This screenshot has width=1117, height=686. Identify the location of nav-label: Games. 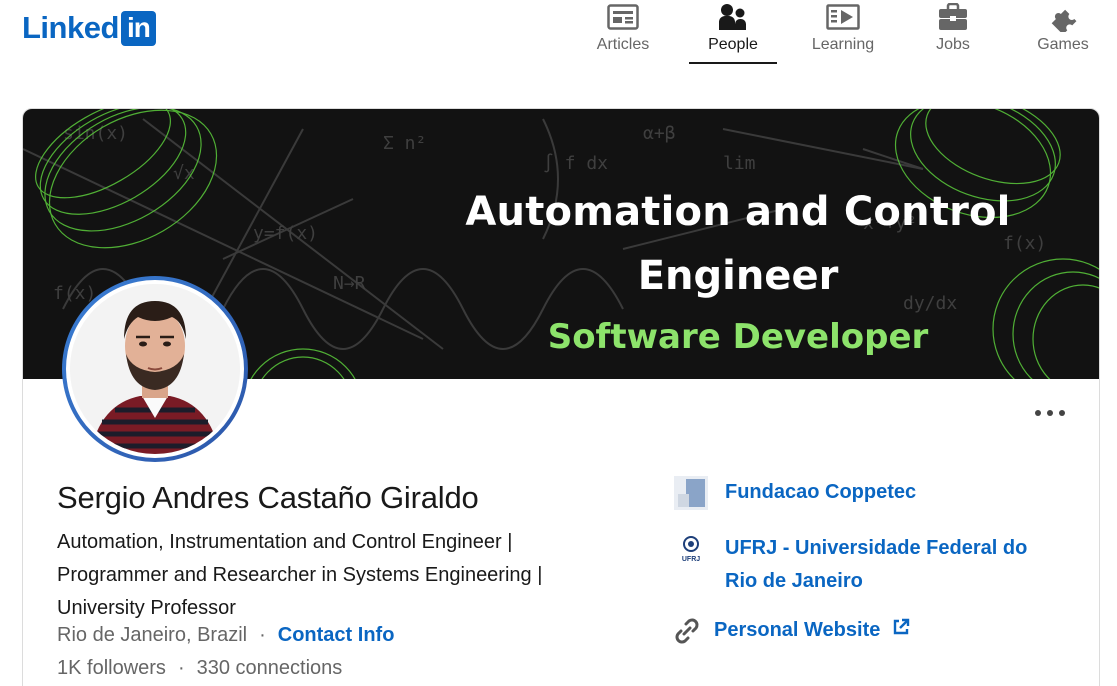
(1063, 44).